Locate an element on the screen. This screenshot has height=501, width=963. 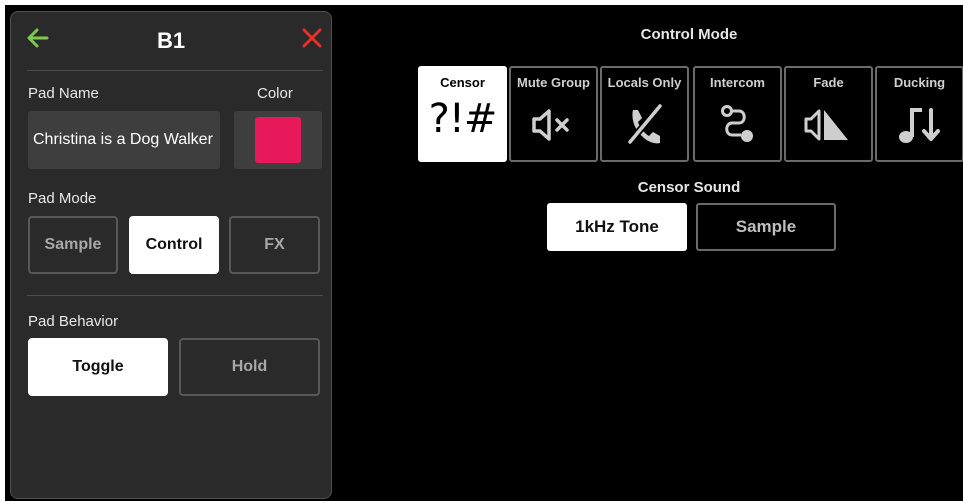
pad-mode-control-button: Control is located at coordinates (174, 245).